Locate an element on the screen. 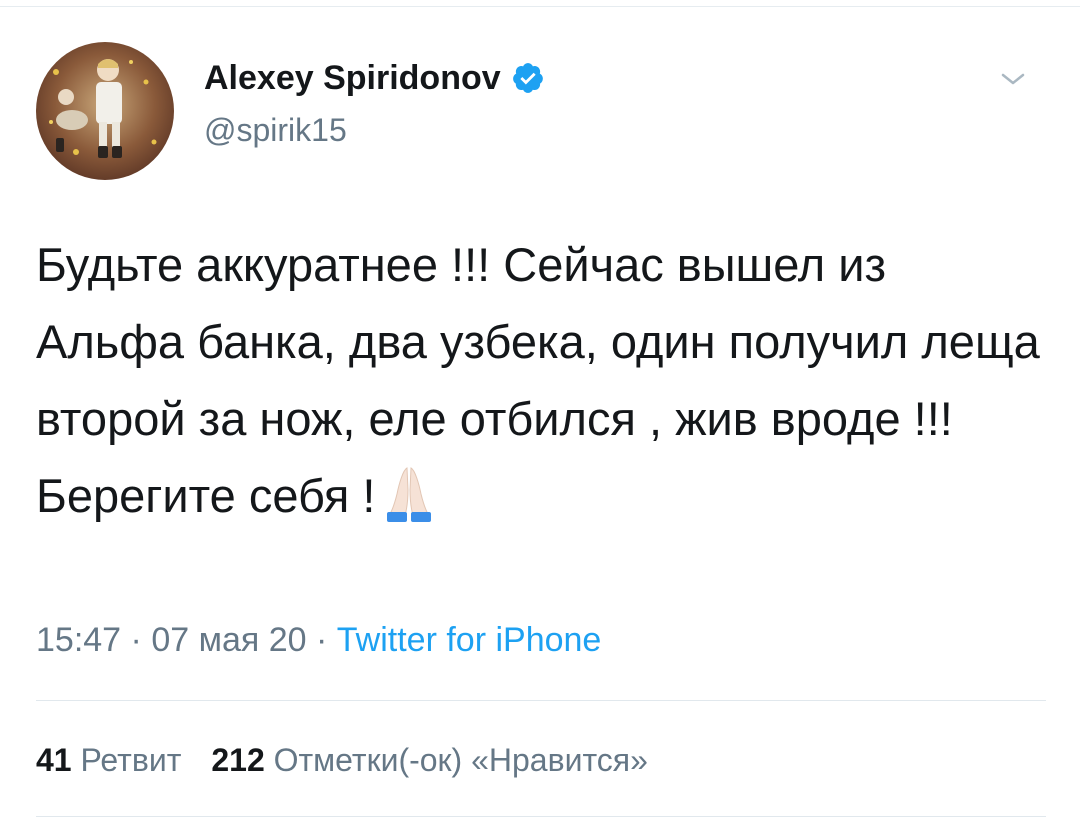 The height and width of the screenshot is (832, 1080). avatar is located at coordinates (105, 111).